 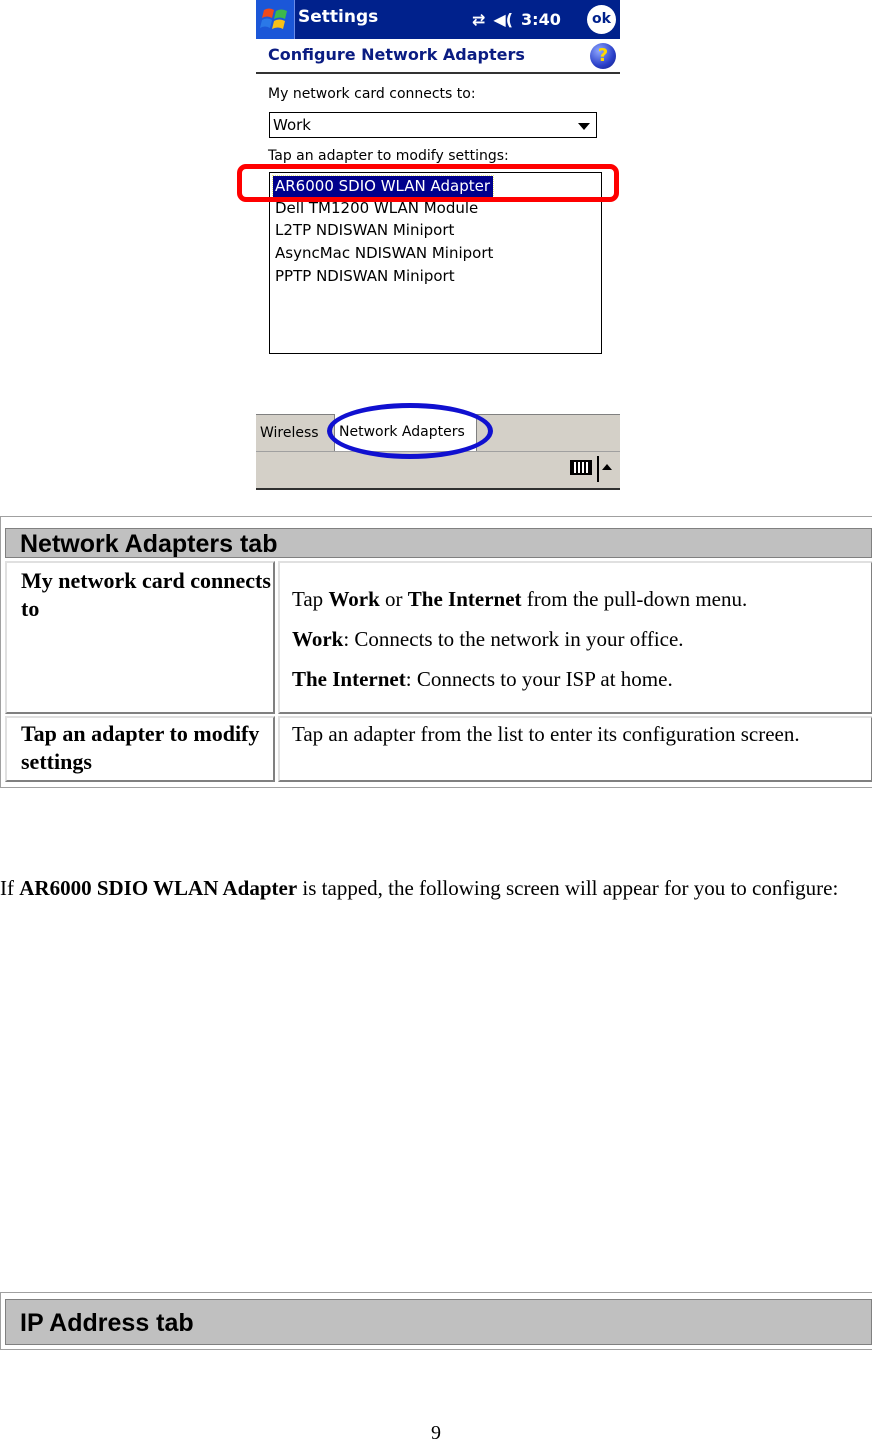 What do you see at coordinates (598, 469) in the screenshot?
I see `sip-divider` at bounding box center [598, 469].